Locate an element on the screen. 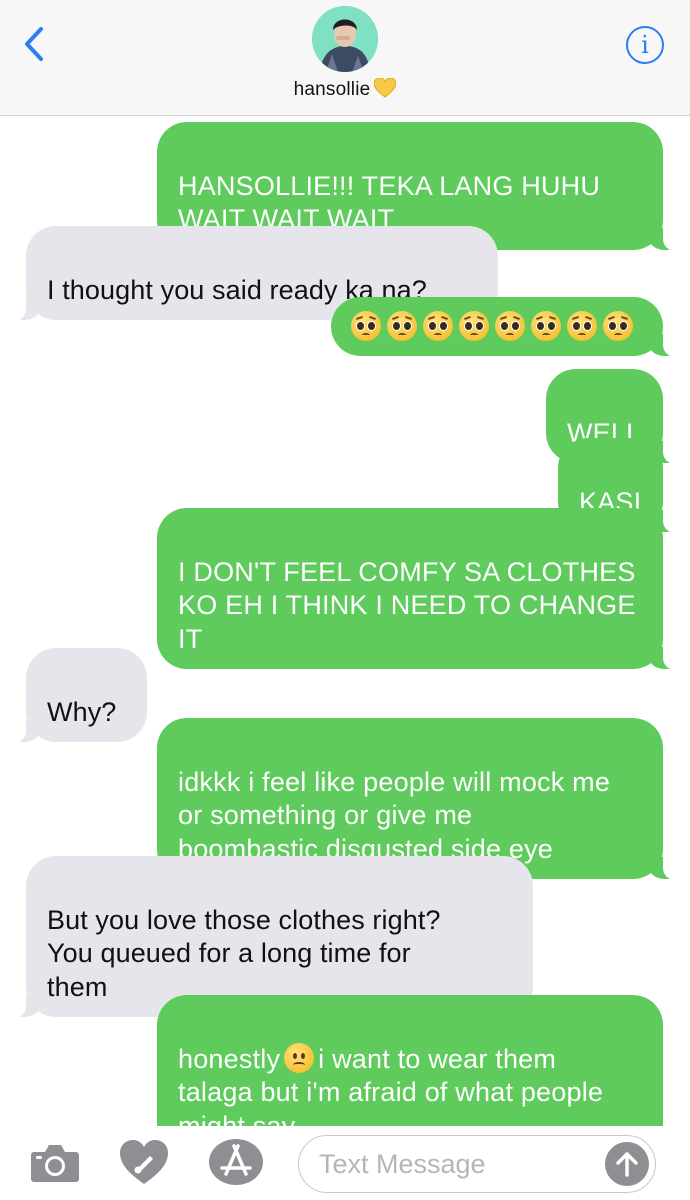 The height and width of the screenshot is (1200, 690). conversation-header: hansollie i is located at coordinates (345, 58).